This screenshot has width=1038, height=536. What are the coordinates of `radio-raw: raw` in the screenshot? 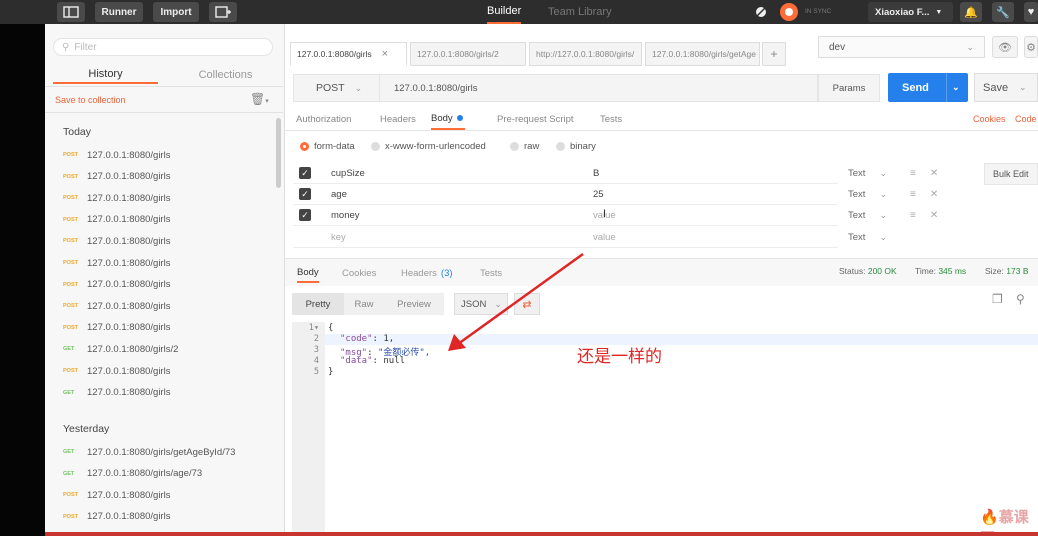 It's located at (524, 146).